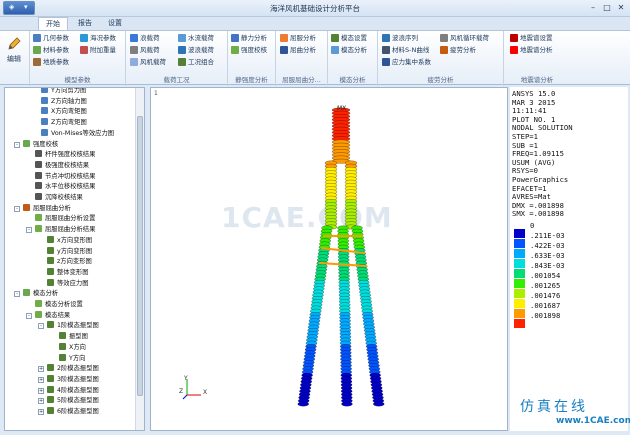 Image resolution: width=630 pixels, height=435 pixels. What do you see at coordinates (196, 38) in the screenshot?
I see `current-load-button: 水流载荷` at bounding box center [196, 38].